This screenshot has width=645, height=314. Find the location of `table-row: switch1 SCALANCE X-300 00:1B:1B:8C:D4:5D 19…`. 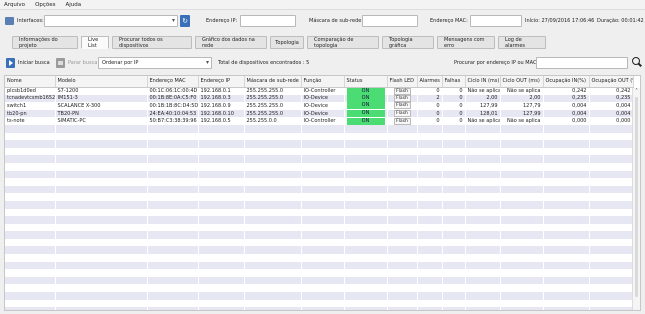

table-row: switch1 SCALANCE X-300 00:1B:1B:8C:D4:5D 19… is located at coordinates (319, 106).